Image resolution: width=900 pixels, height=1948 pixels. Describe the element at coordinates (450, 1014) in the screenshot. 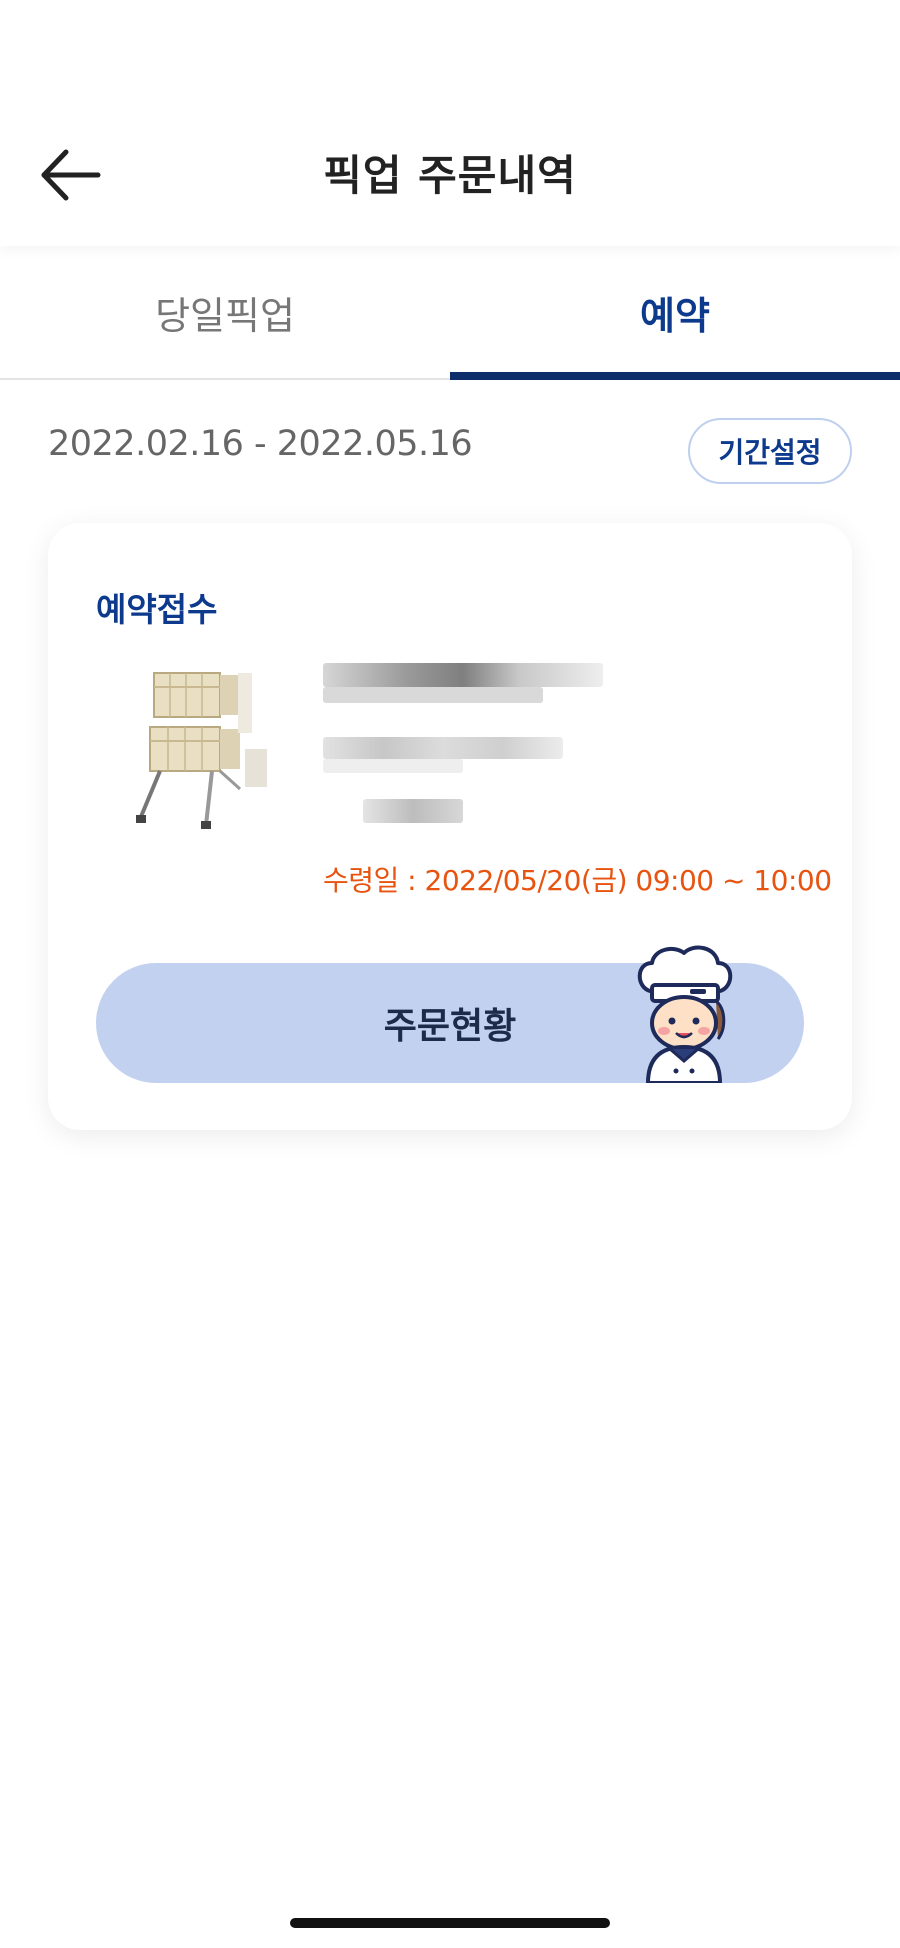

I see `order-status-button: 주문현황` at that location.